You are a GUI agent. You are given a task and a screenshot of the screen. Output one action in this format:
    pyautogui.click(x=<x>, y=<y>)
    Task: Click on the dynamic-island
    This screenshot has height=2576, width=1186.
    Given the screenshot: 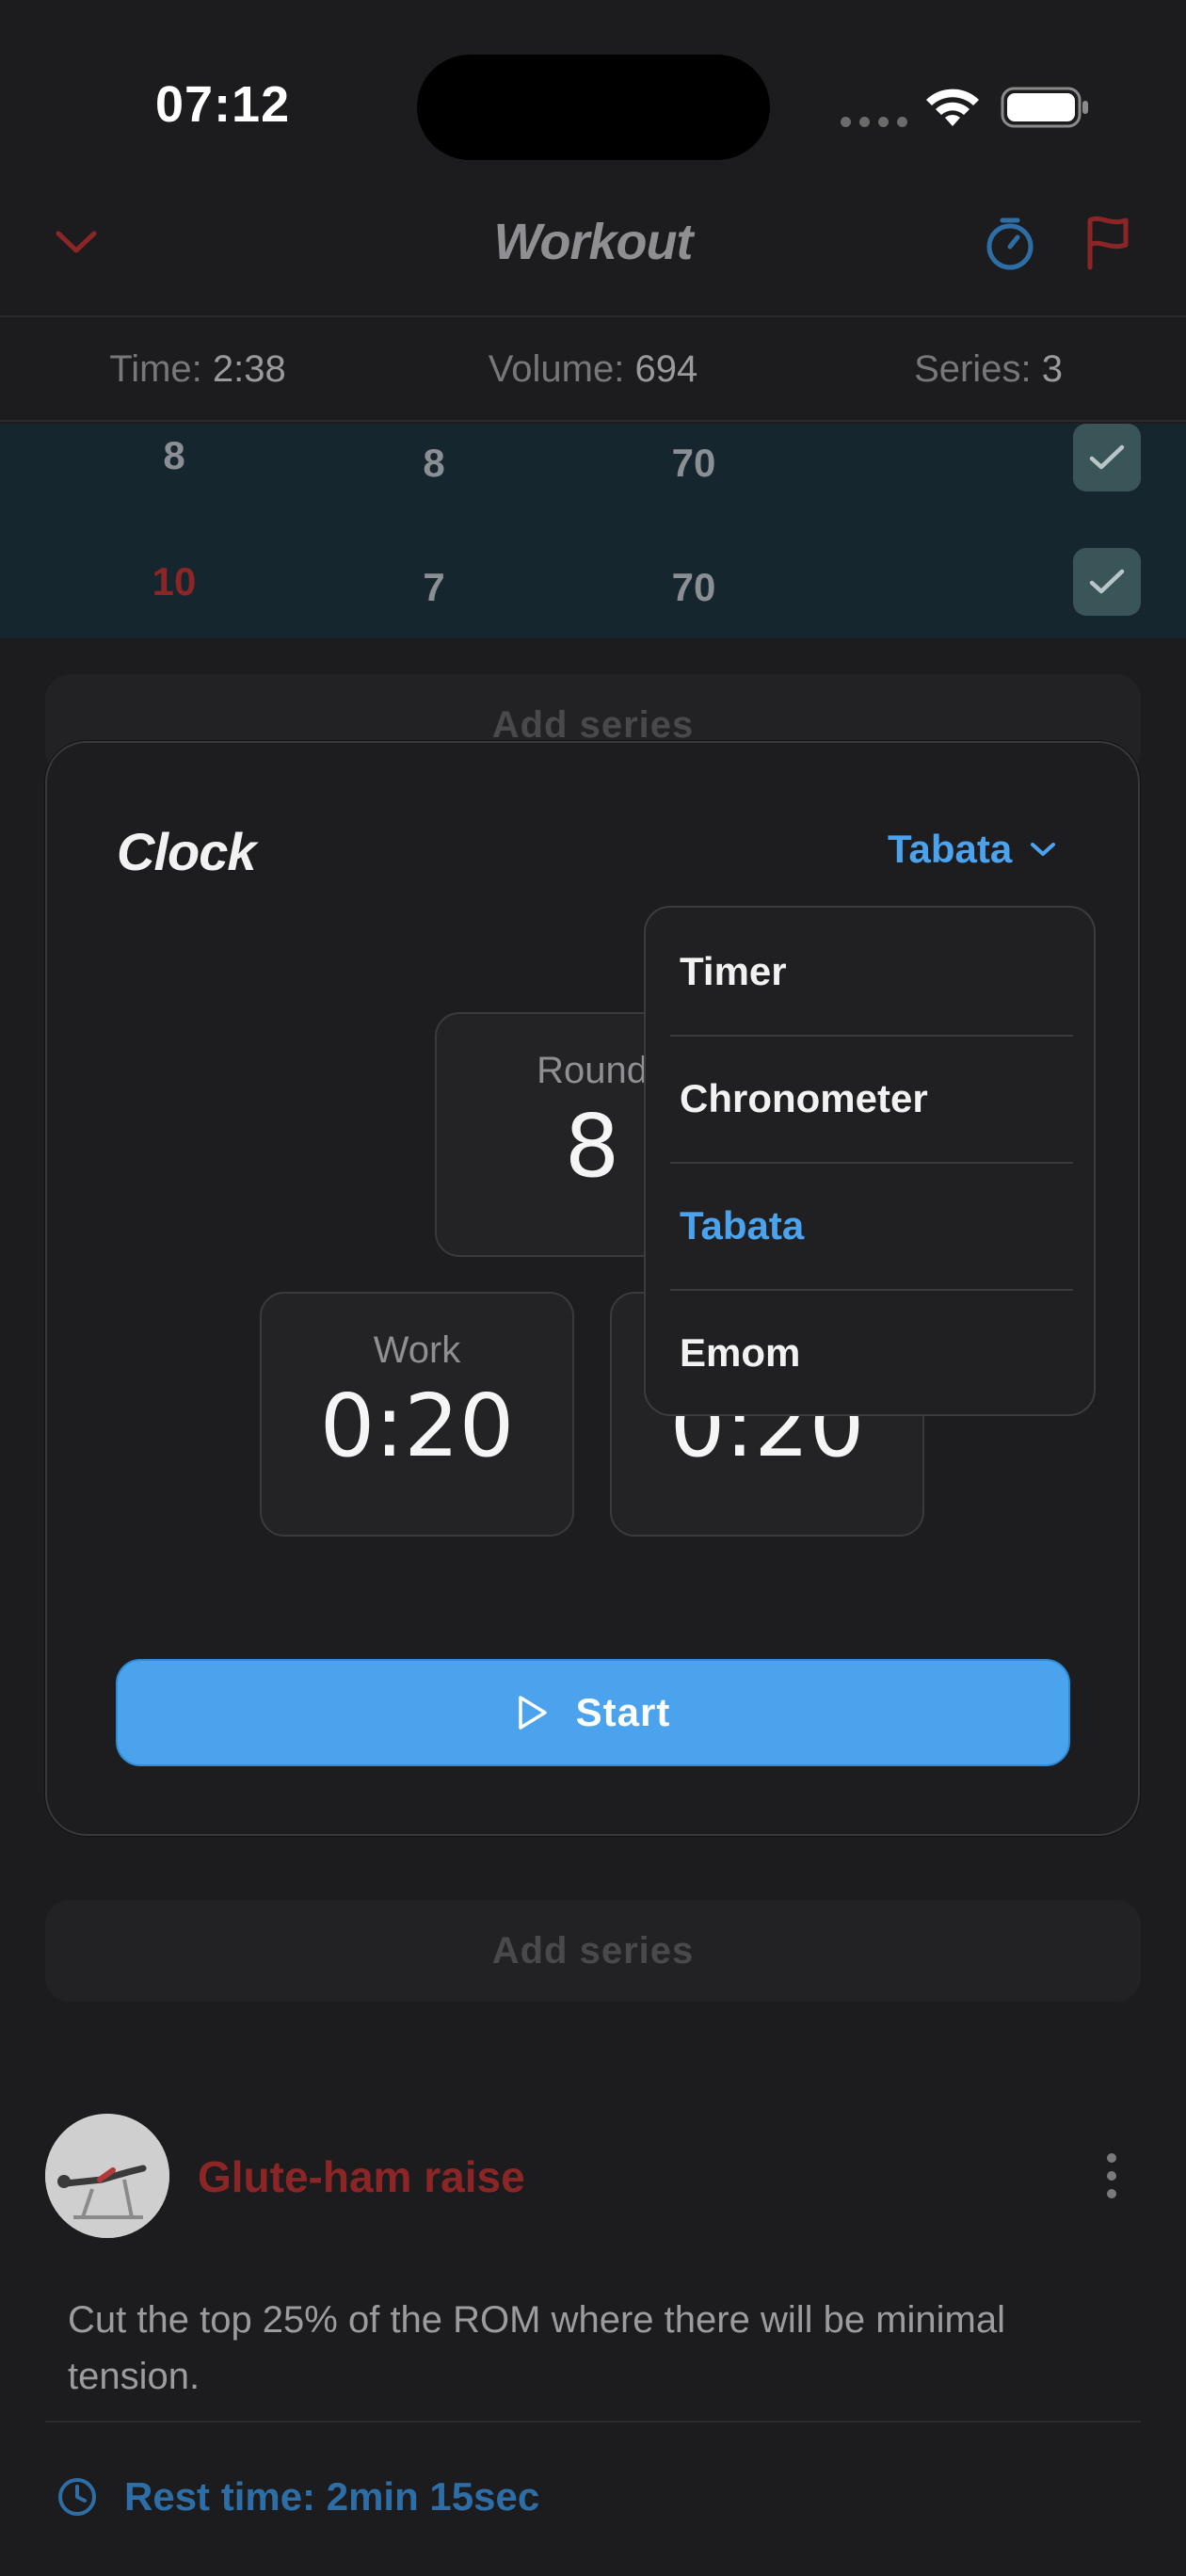 What is the action you would take?
    pyautogui.click(x=593, y=107)
    